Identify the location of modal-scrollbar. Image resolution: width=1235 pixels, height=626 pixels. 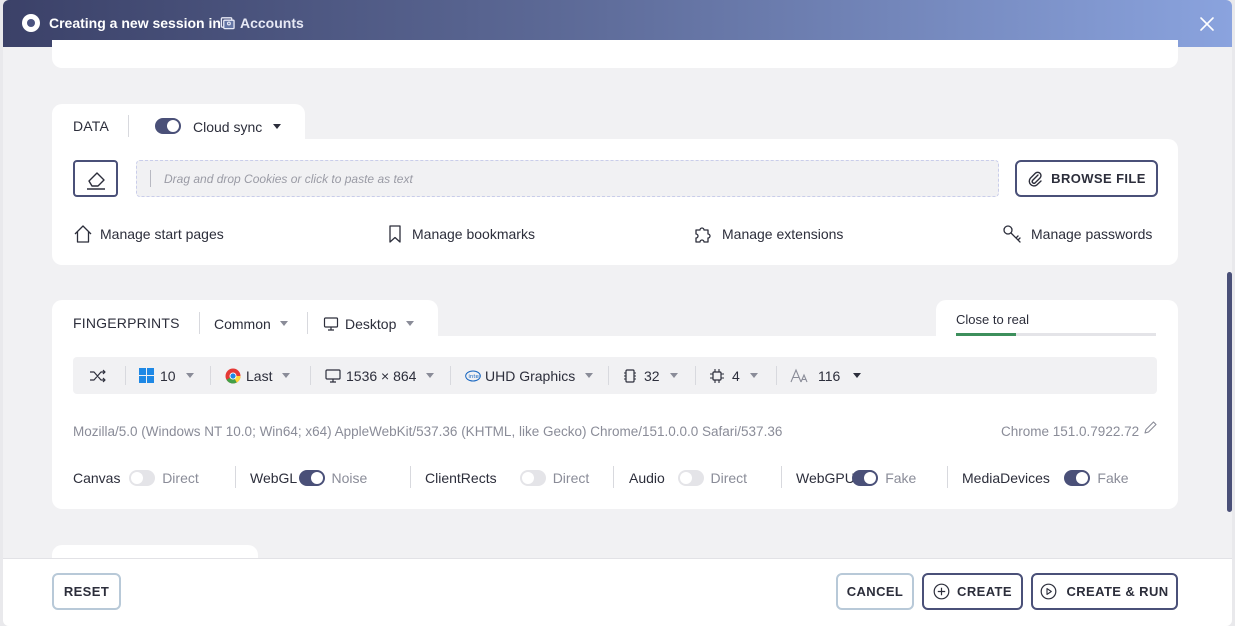
(1229, 392).